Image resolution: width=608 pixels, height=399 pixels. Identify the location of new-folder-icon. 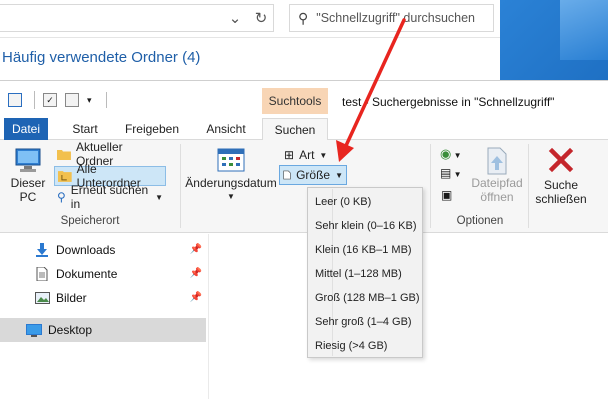
(72, 100).